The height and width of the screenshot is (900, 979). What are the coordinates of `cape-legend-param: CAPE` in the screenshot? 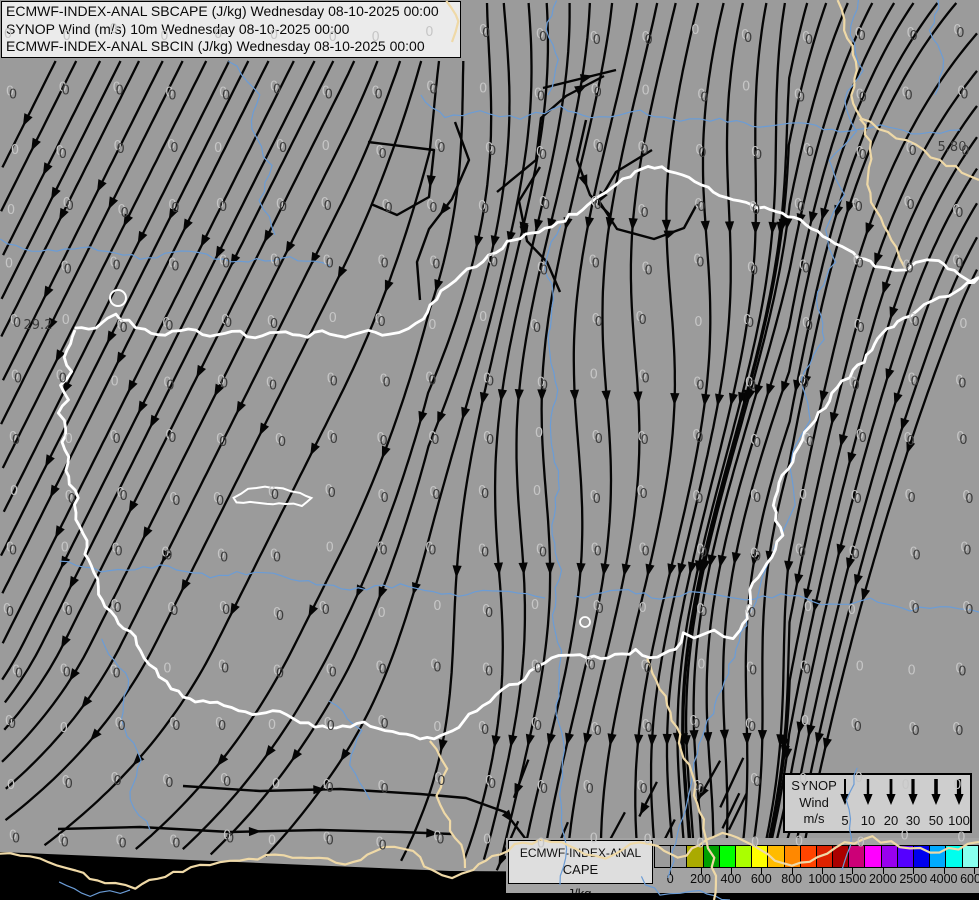 It's located at (580, 869).